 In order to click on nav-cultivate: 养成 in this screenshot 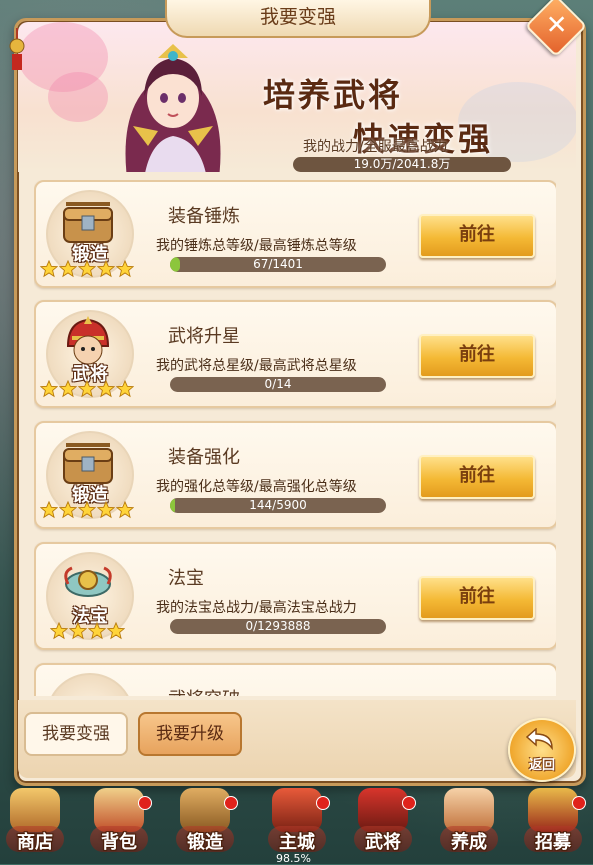, I will do `click(469, 823)`.